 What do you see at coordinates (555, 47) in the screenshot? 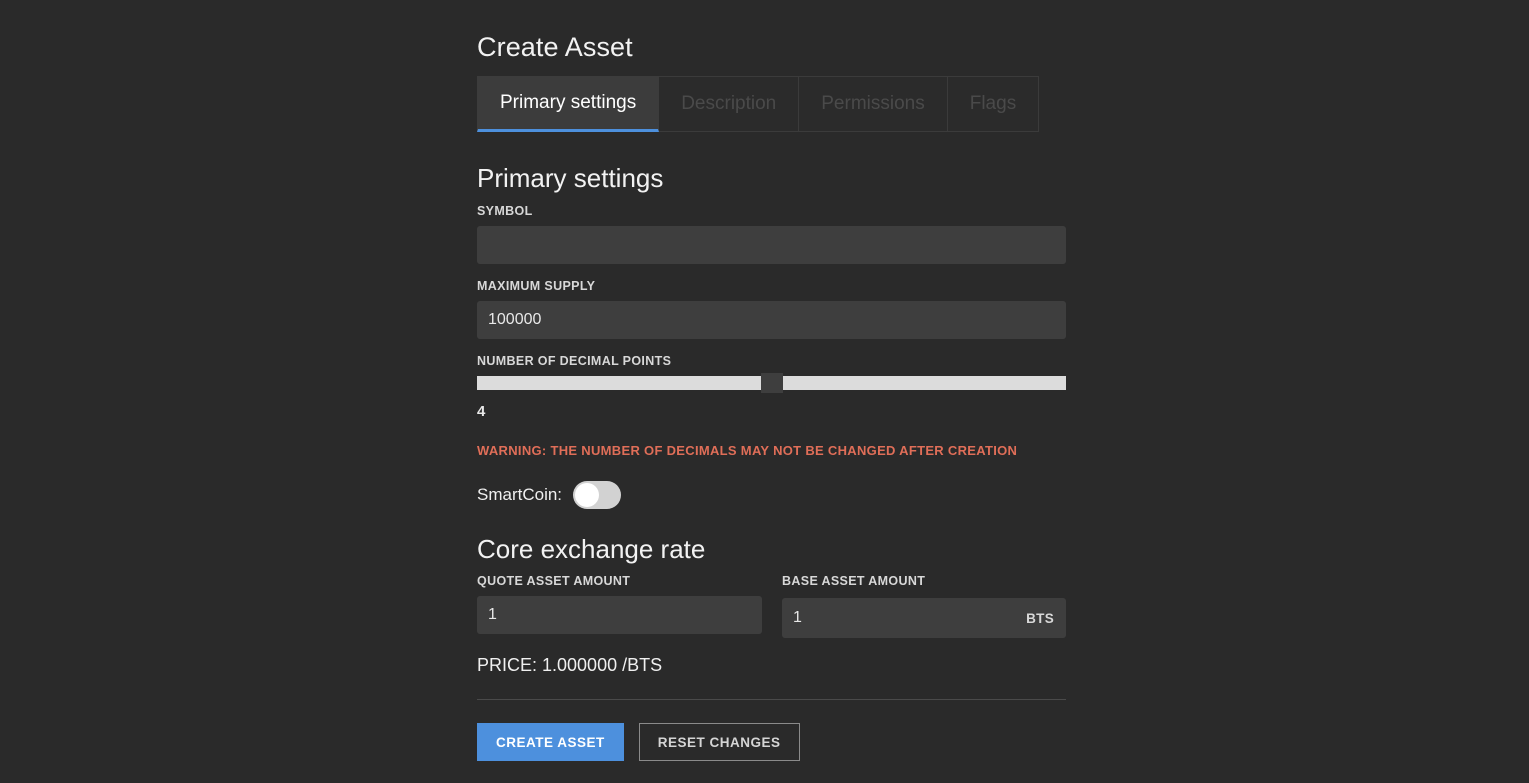
I see `page-title: Create Asset` at bounding box center [555, 47].